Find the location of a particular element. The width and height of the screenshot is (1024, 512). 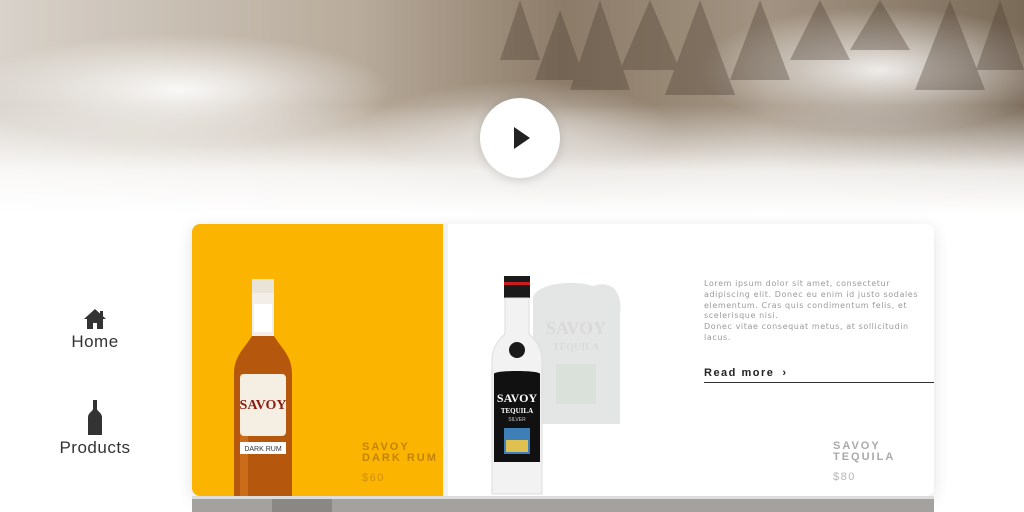

product-tile-dark-rum: SAVOY DARK RUM SAVOY DARK RUM $60 is located at coordinates (317, 360).